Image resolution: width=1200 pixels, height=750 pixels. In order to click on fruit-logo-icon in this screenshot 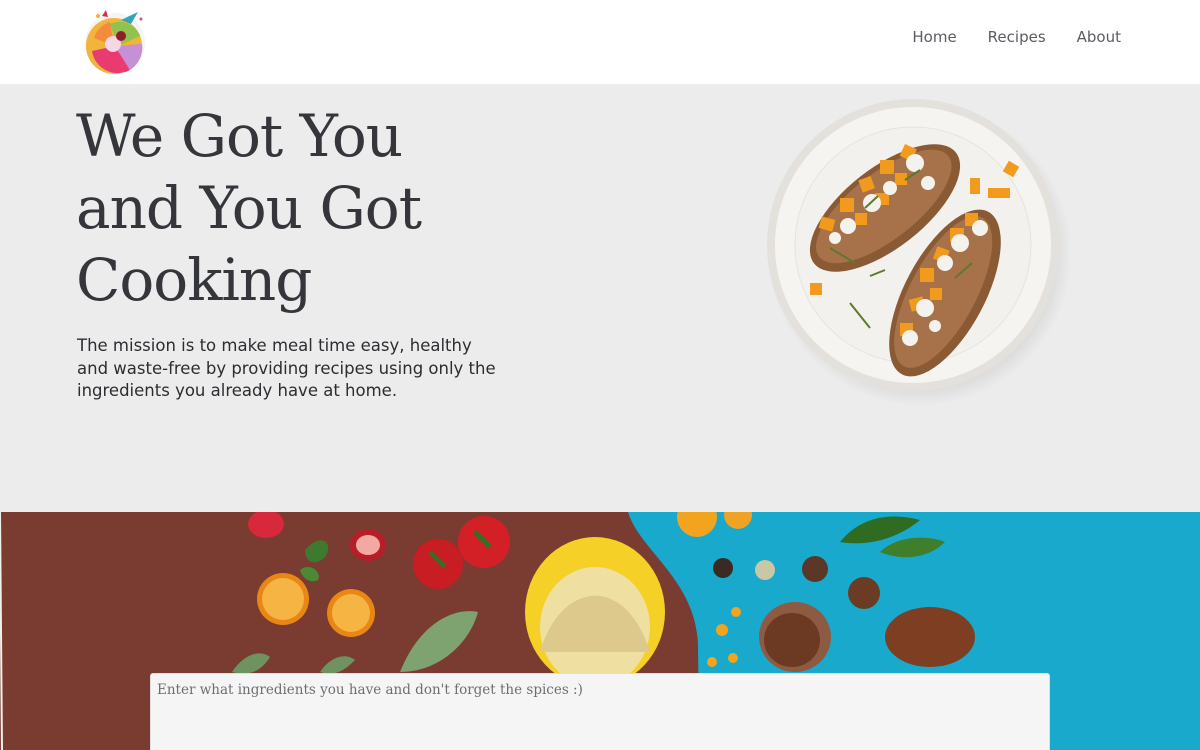, I will do `click(115, 41)`.